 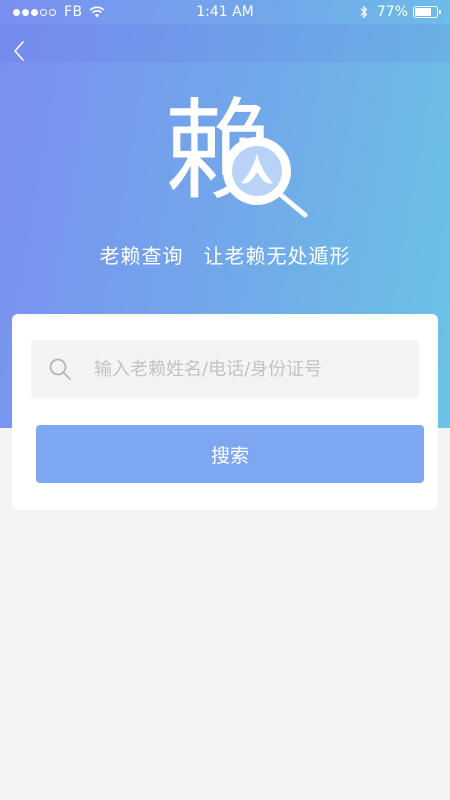 What do you see at coordinates (141, 256) in the screenshot?
I see `slogan-part1: 老赖查询` at bounding box center [141, 256].